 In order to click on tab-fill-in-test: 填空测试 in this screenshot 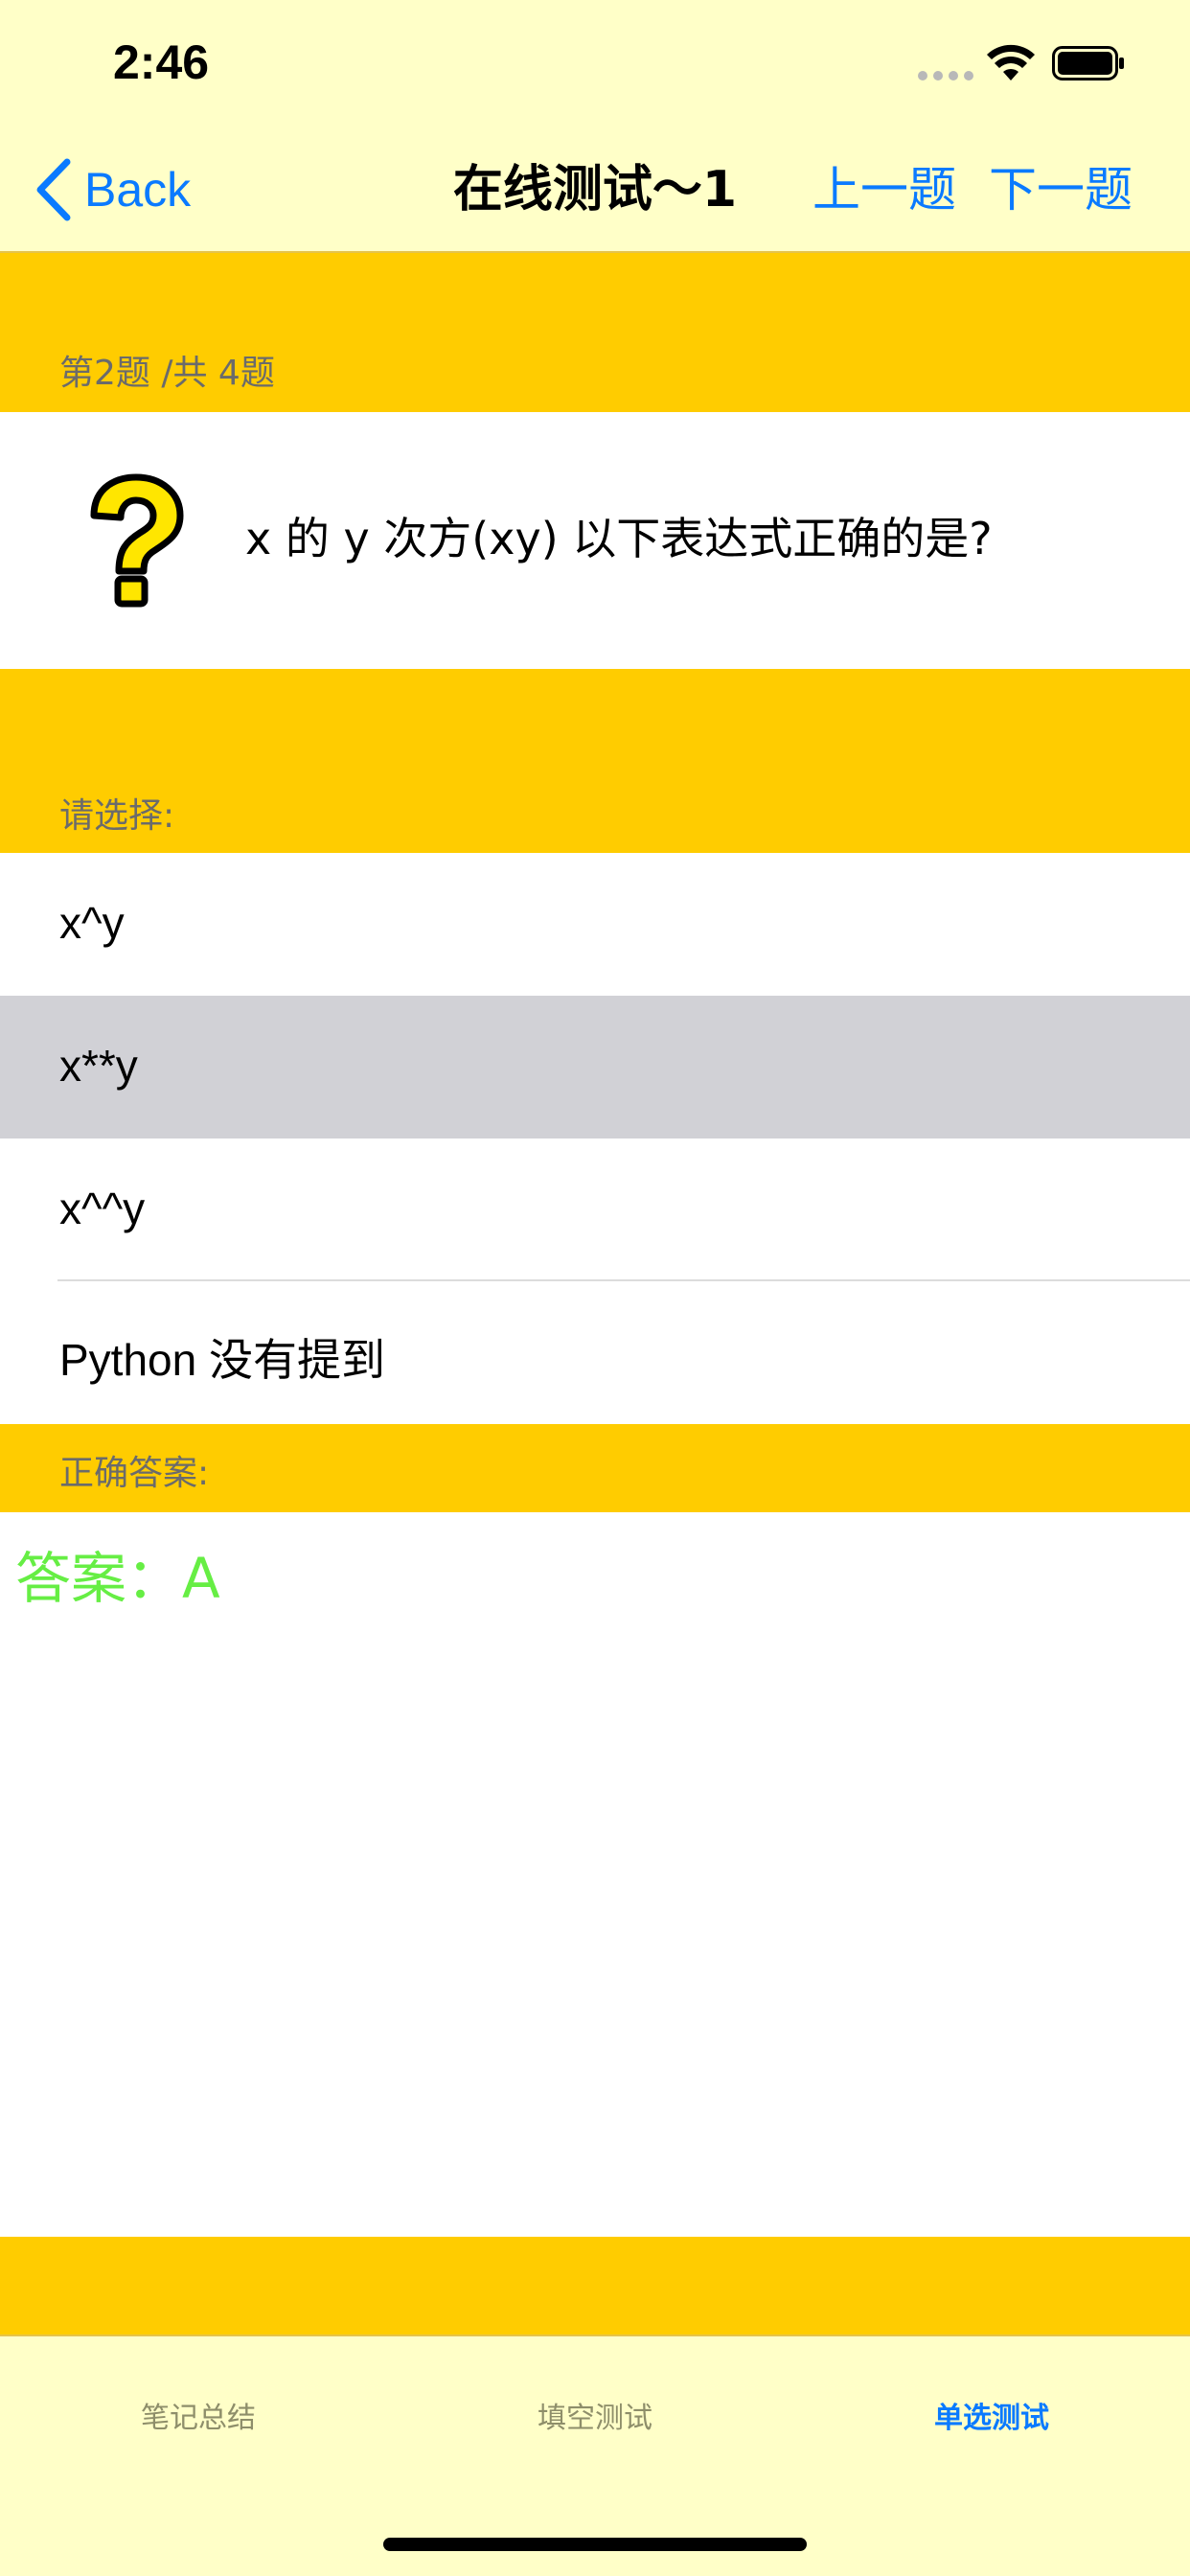, I will do `click(595, 2415)`.